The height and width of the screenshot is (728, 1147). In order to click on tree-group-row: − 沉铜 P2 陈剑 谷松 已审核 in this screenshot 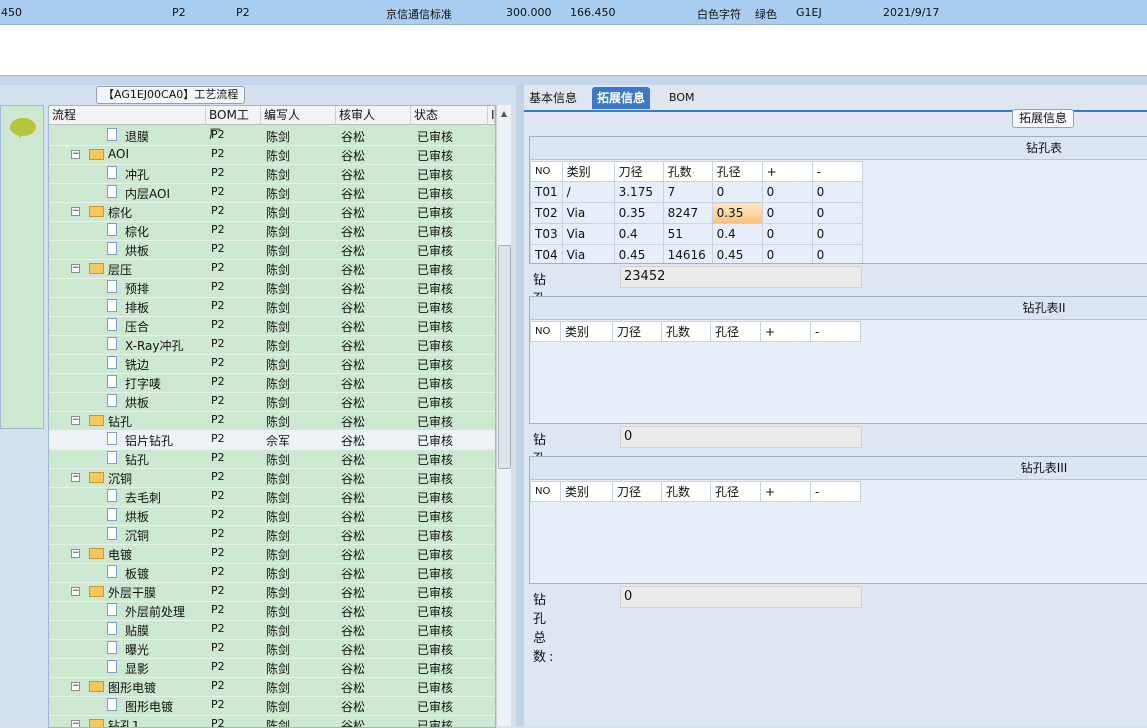, I will do `click(272, 478)`.